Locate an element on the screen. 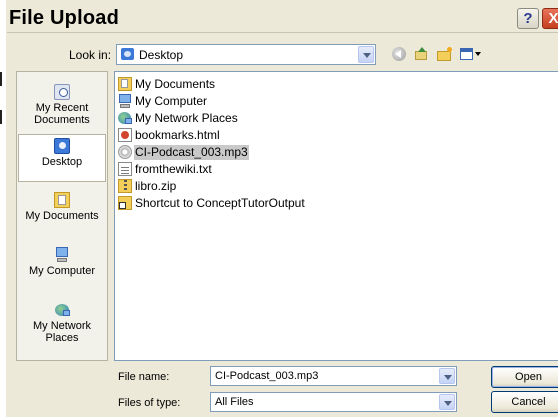 This screenshot has height=417, width=558. place-label: Desktop is located at coordinates (62, 162).